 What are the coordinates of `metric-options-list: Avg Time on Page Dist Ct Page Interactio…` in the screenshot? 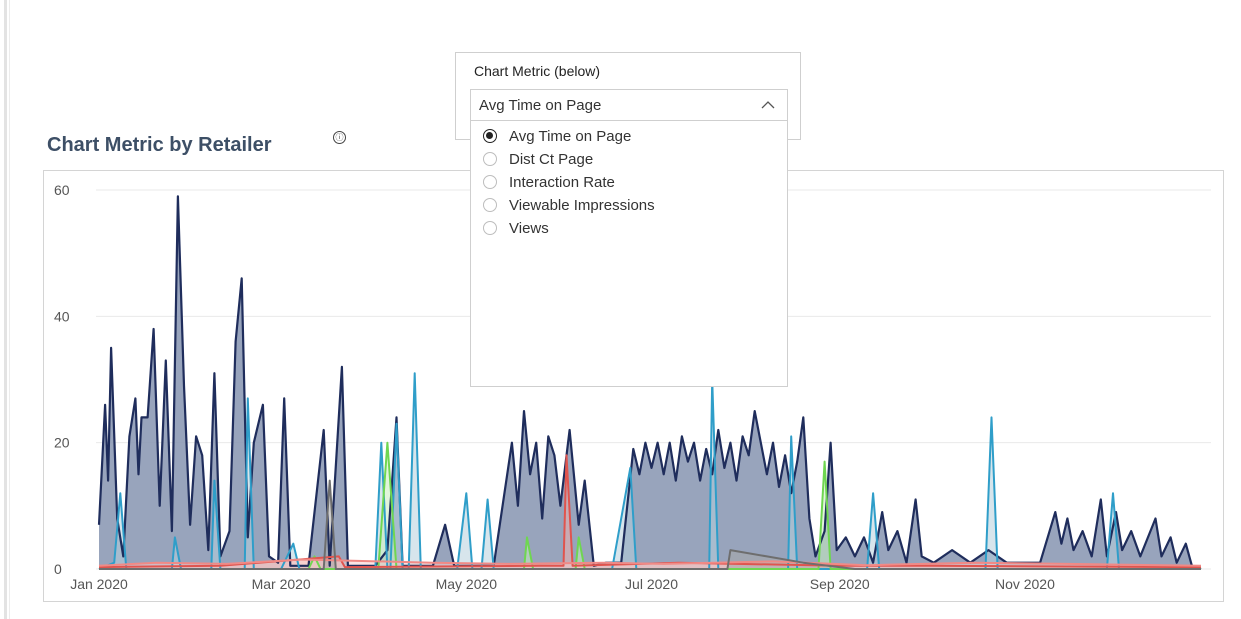 It's located at (629, 254).